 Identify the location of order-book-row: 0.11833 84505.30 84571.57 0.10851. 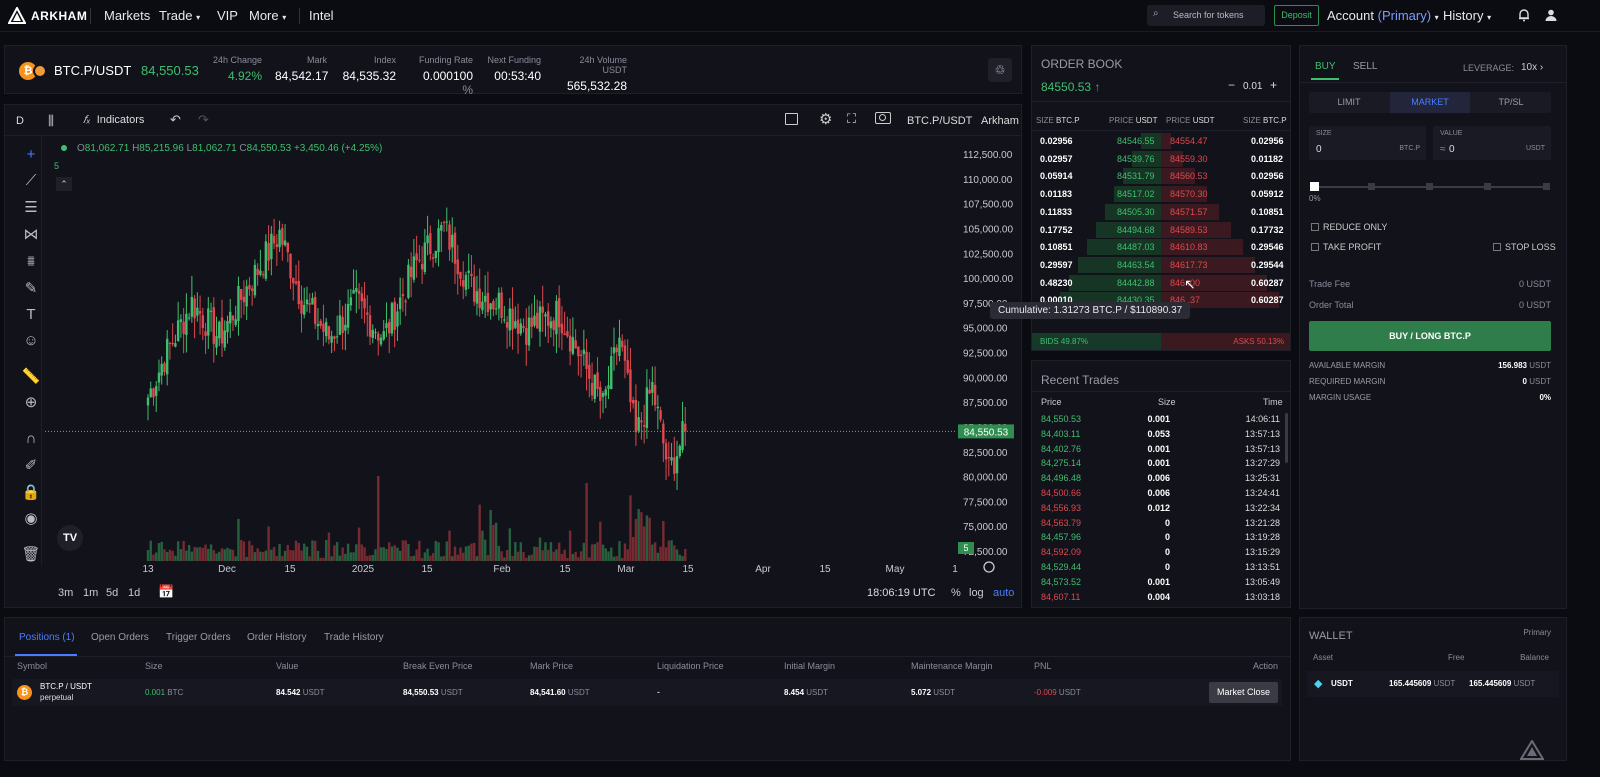
(1162, 212).